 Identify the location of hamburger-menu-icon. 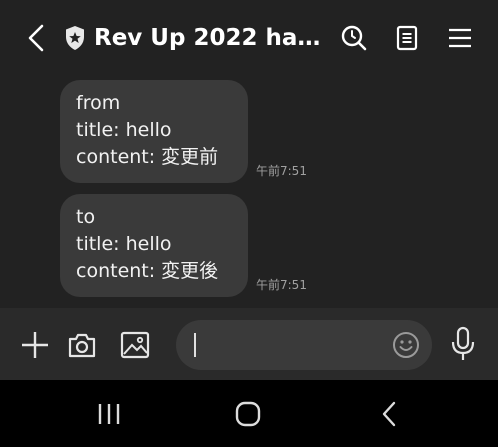
(460, 38).